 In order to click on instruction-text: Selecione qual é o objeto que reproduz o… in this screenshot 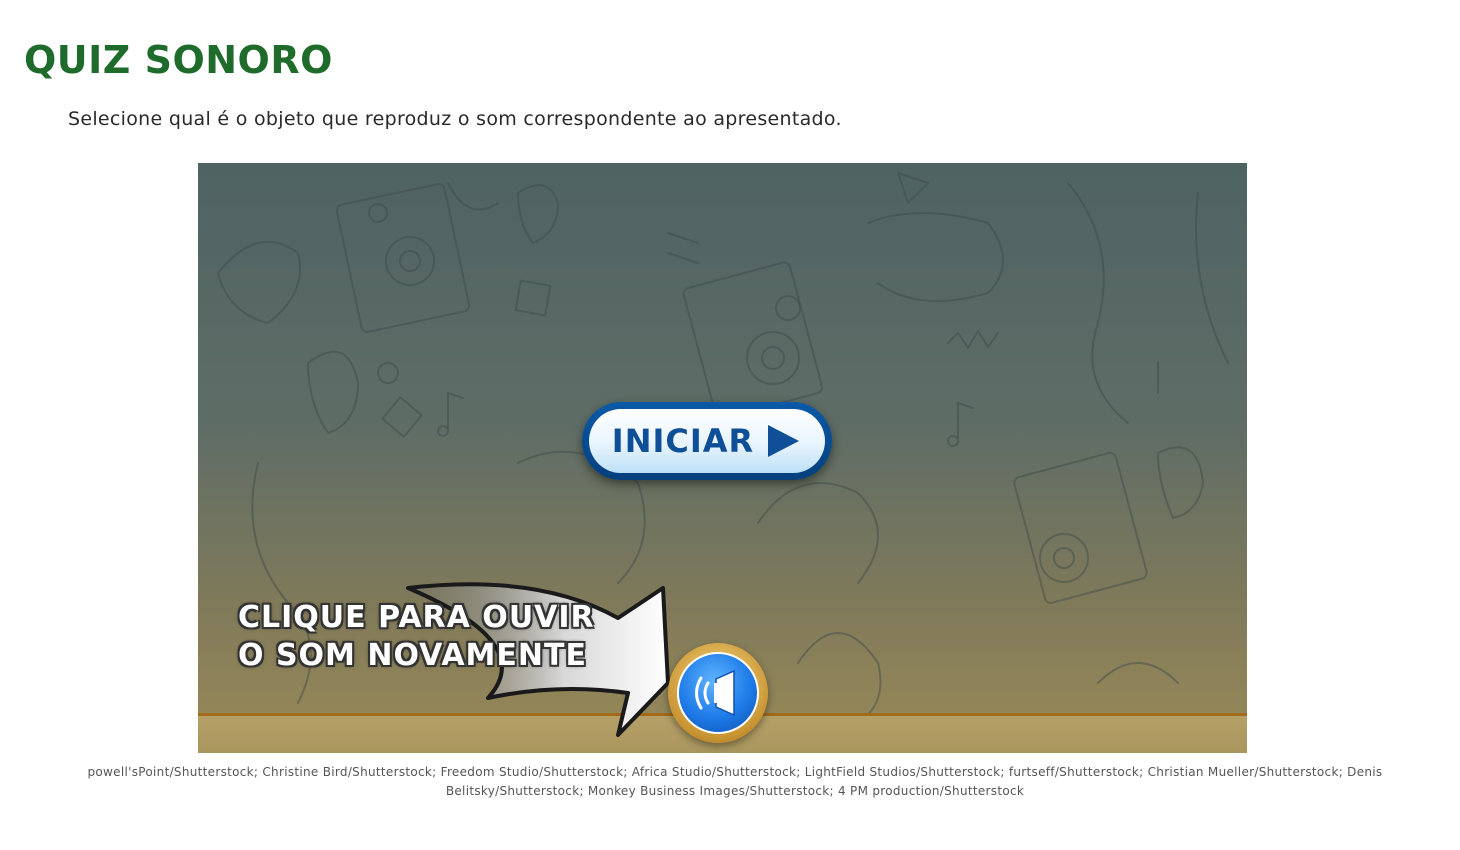, I will do `click(455, 119)`.